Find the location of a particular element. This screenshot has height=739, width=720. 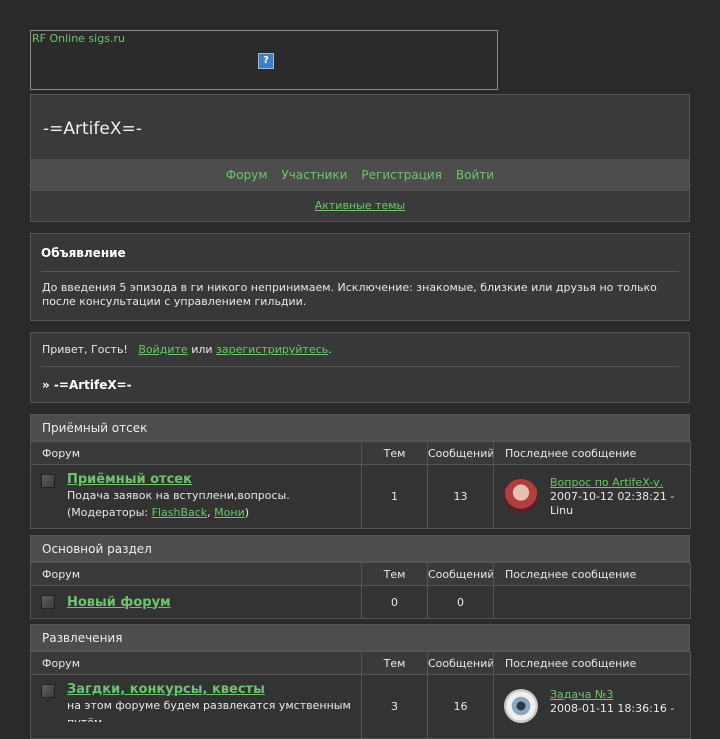

table-row: Новый форум 0 0 is located at coordinates (360, 602).